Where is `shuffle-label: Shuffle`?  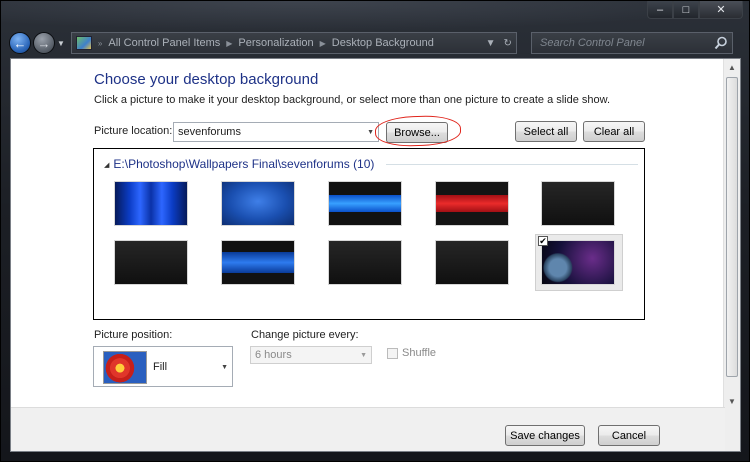 shuffle-label: Shuffle is located at coordinates (419, 353).